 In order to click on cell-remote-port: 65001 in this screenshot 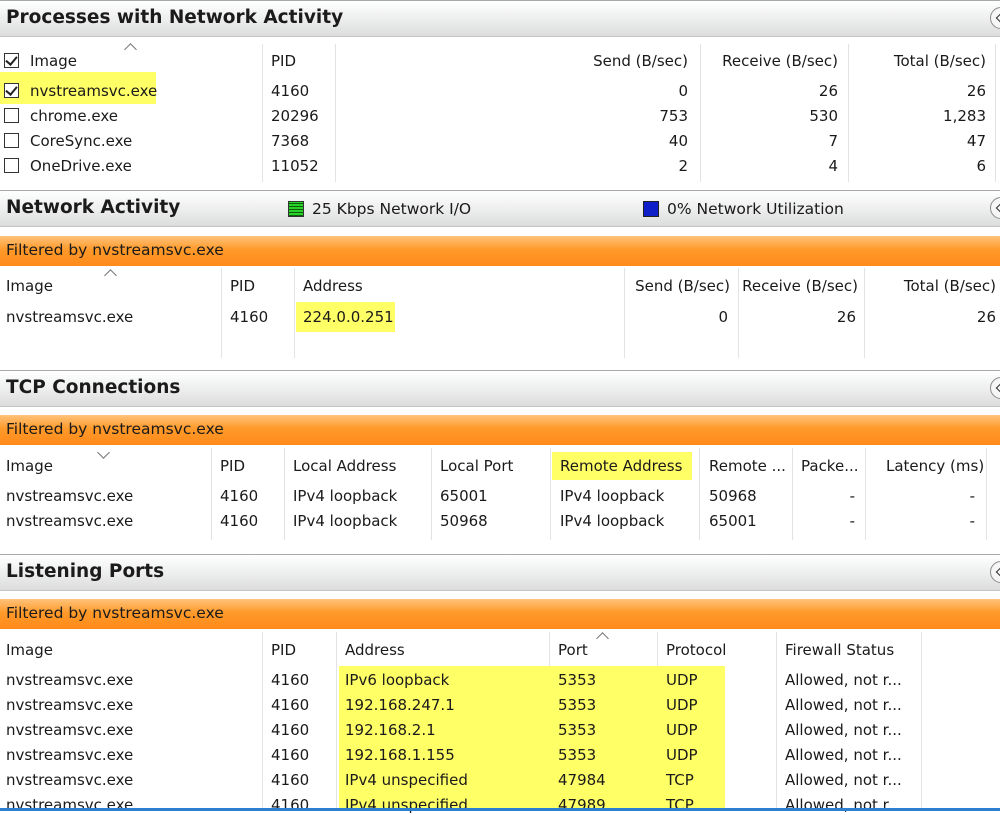, I will do `click(733, 521)`.